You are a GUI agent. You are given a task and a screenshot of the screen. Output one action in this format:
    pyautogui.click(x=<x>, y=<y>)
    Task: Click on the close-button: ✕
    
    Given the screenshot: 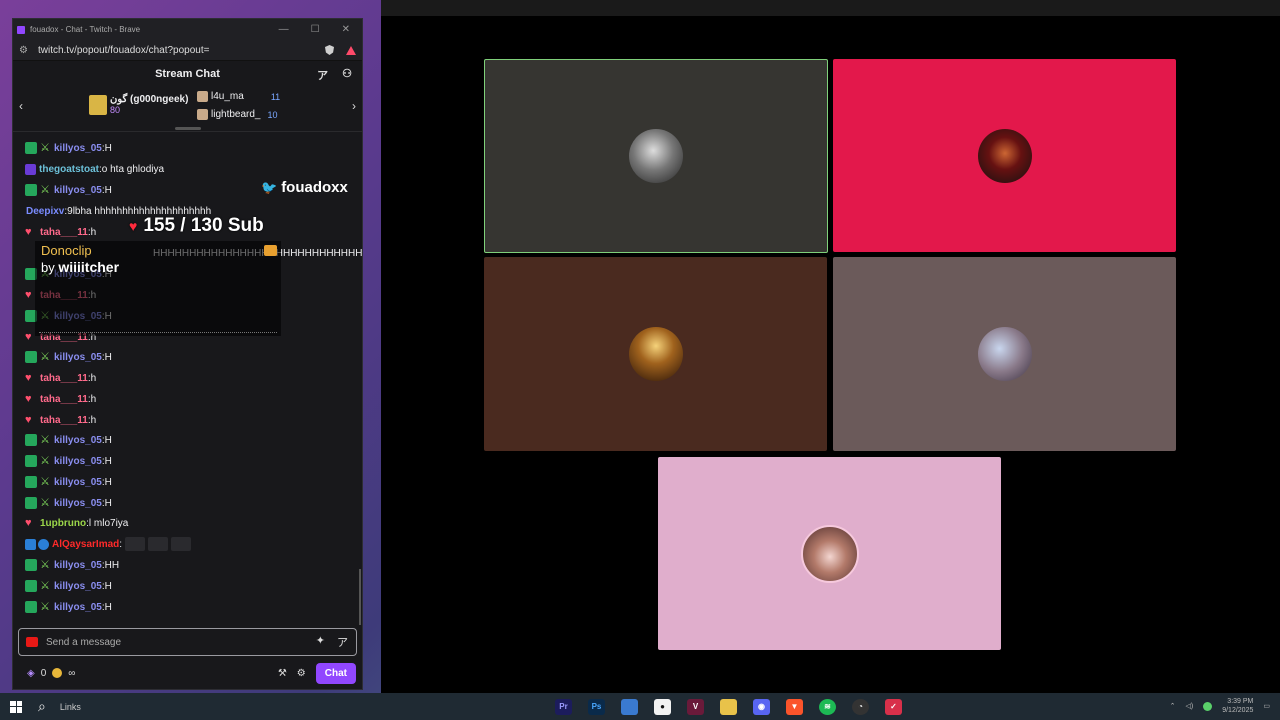 What is the action you would take?
    pyautogui.click(x=346, y=29)
    